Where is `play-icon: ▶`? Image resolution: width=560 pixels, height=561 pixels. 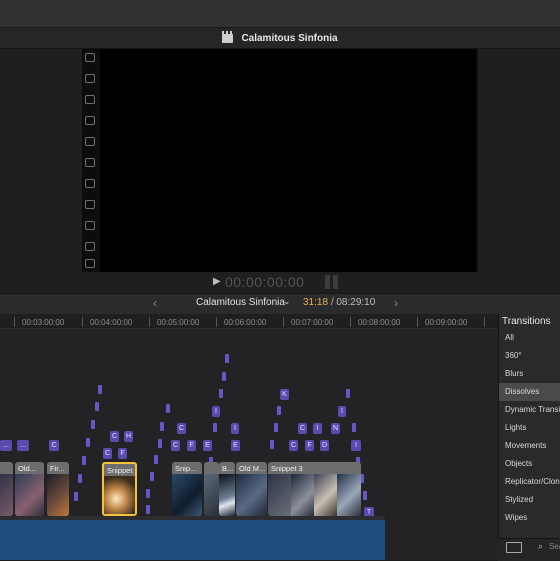 play-icon: ▶ is located at coordinates (217, 281).